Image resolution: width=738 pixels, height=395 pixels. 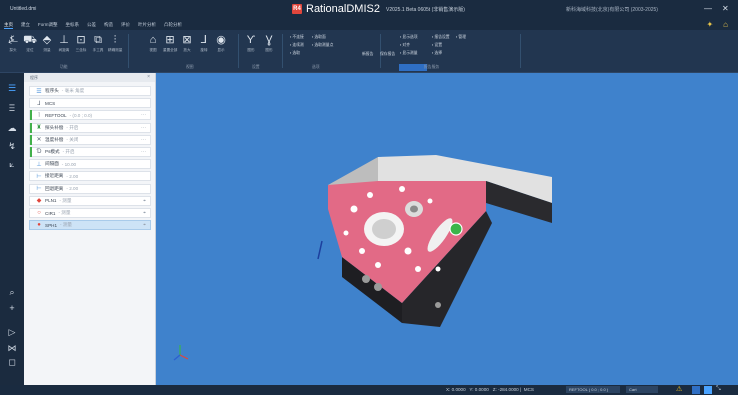 What do you see at coordinates (90, 103) in the screenshot?
I see `program-row: ⅃ MCS` at bounding box center [90, 103].